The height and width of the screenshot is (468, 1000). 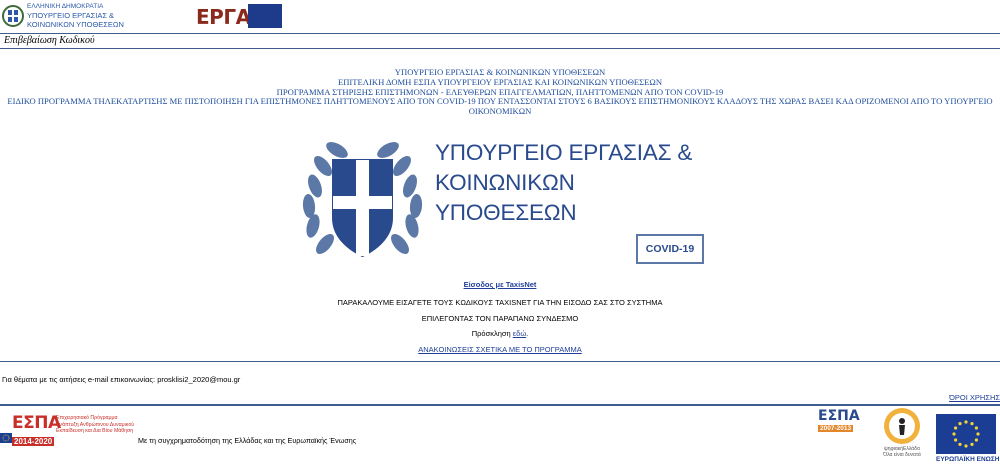 What do you see at coordinates (527, 333) in the screenshot?
I see `invitation-suffix: .` at bounding box center [527, 333].